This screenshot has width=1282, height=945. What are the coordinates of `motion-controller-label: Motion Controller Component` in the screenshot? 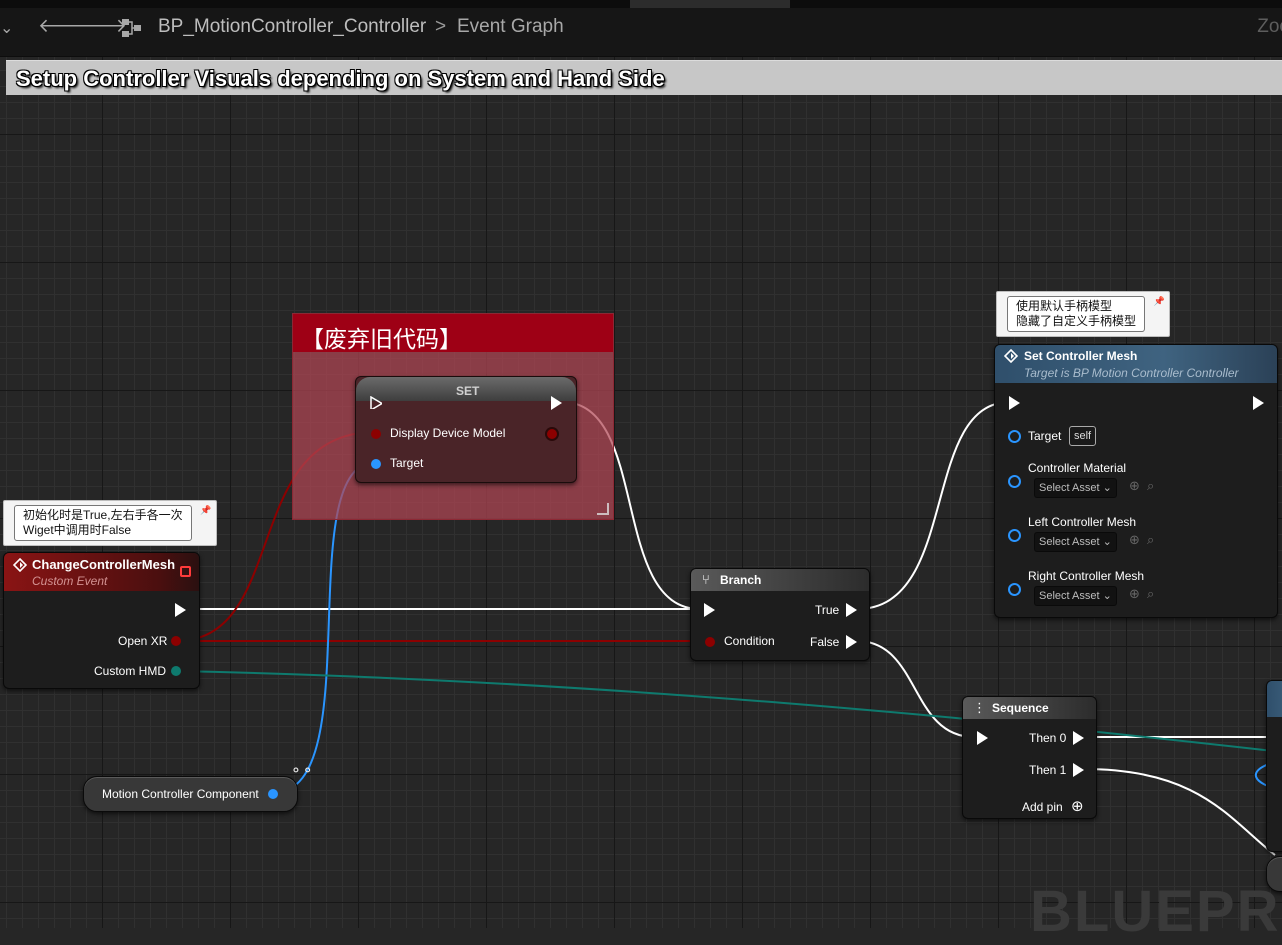 It's located at (180, 794).